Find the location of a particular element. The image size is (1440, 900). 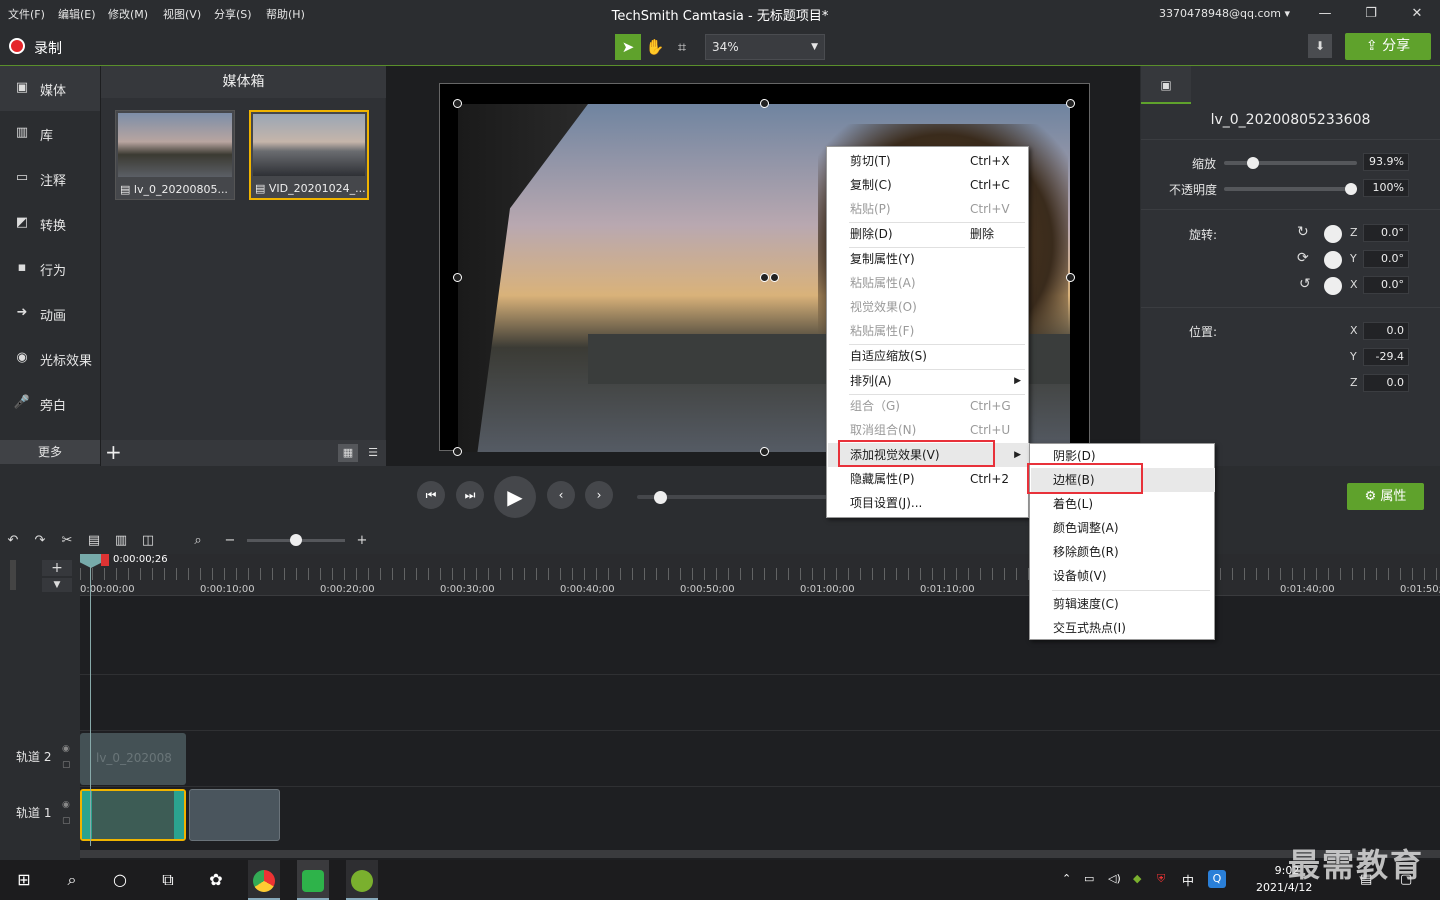

sidebar-item-cursor-effects: ◉ 光标效果 is located at coordinates (50, 358).